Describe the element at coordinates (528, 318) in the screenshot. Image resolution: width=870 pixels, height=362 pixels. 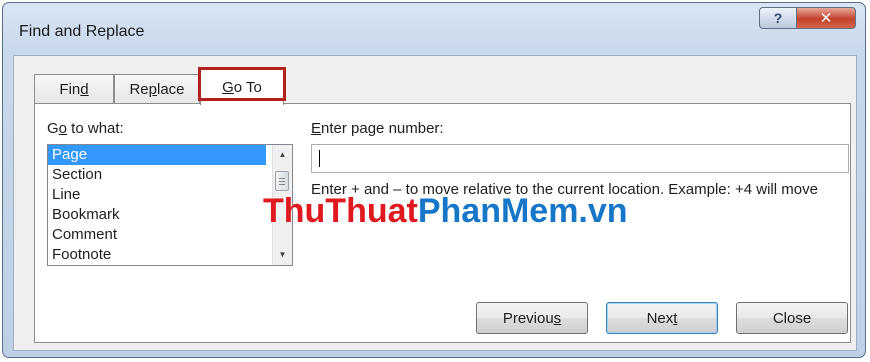
I see `previous-button-label: Previou` at that location.